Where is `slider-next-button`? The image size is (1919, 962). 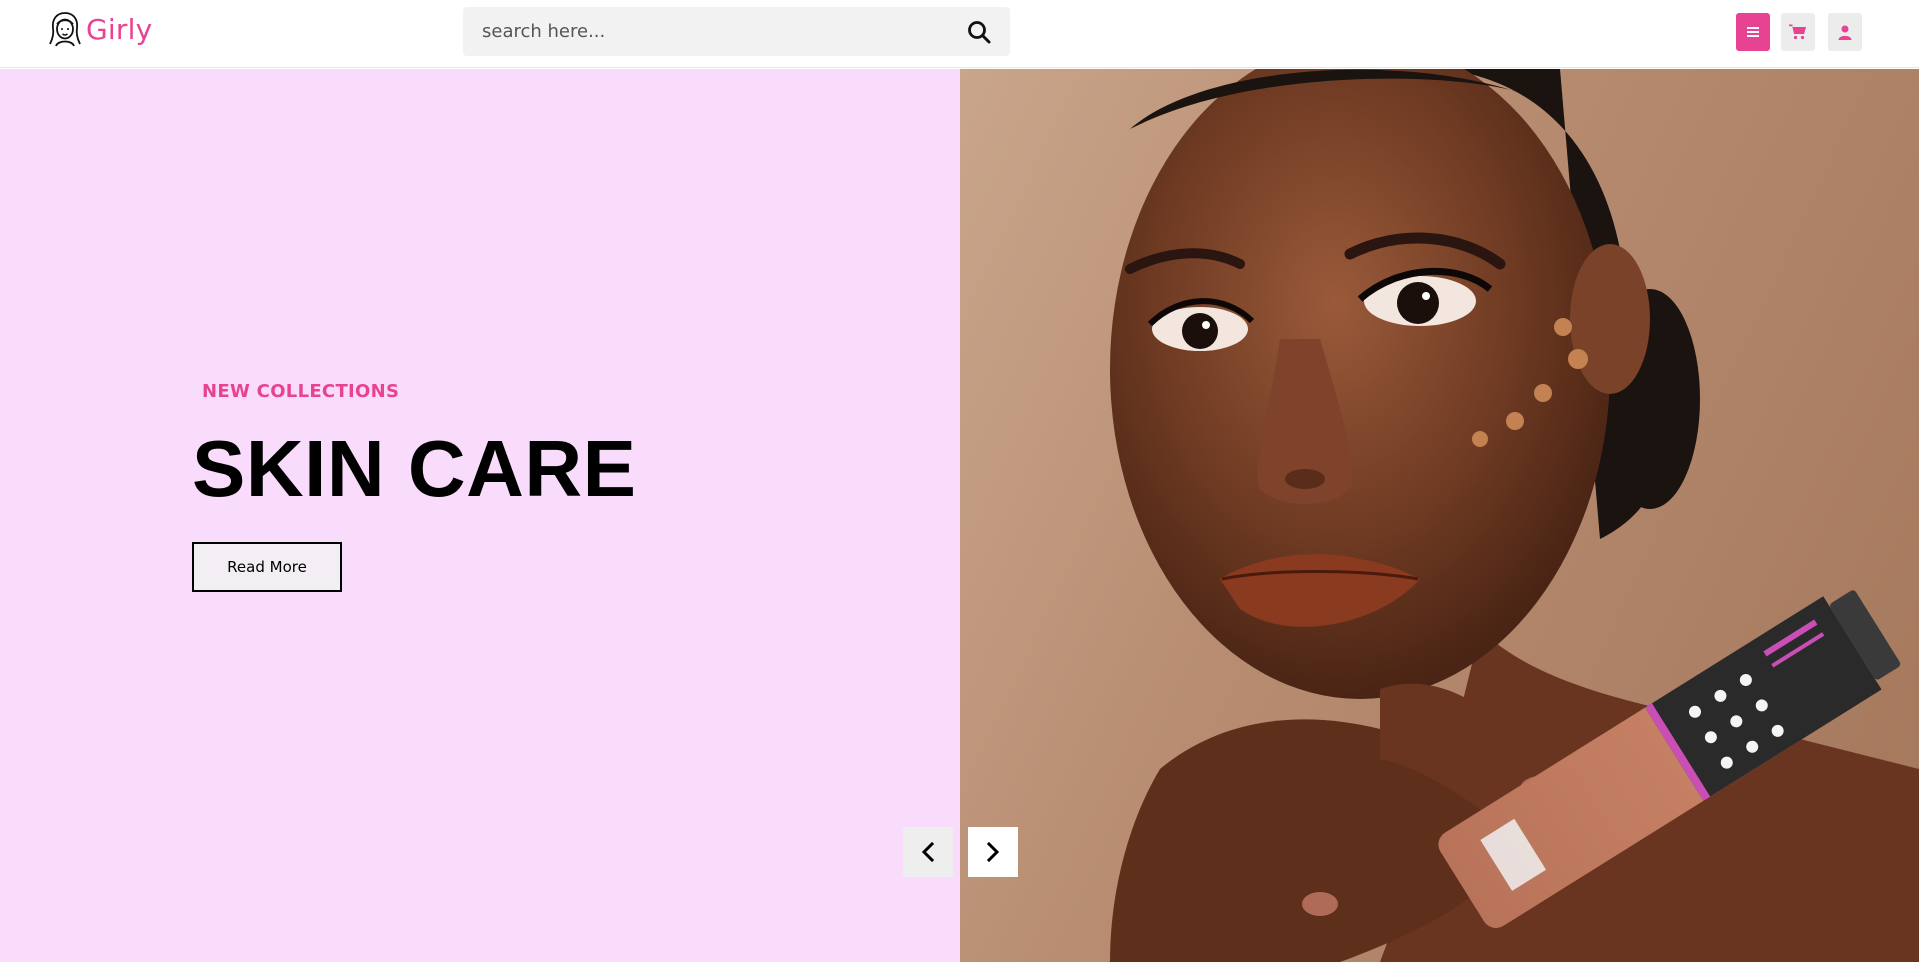
slider-next-button is located at coordinates (993, 852).